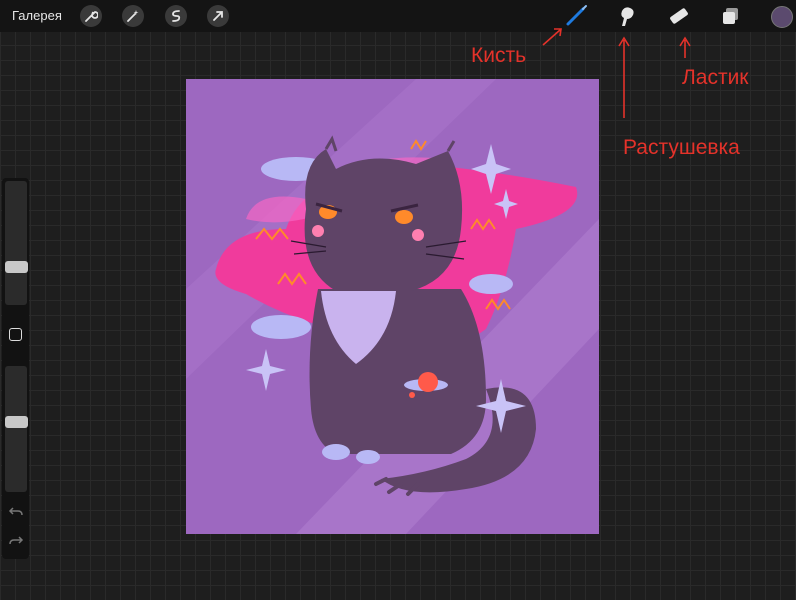  Describe the element at coordinates (681, 147) in the screenshot. I see `smudge-annotation: Растушевка` at that location.